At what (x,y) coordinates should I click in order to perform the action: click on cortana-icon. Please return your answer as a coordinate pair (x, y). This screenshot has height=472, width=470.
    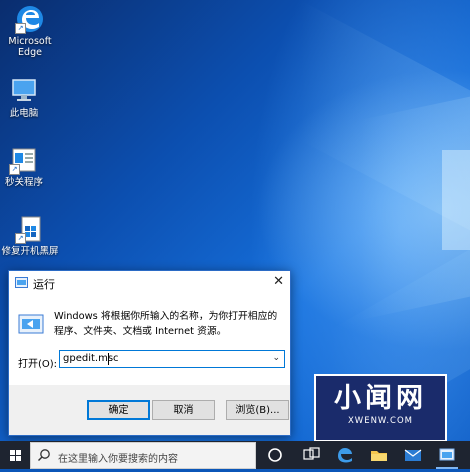
    Looking at the image, I should click on (275, 455).